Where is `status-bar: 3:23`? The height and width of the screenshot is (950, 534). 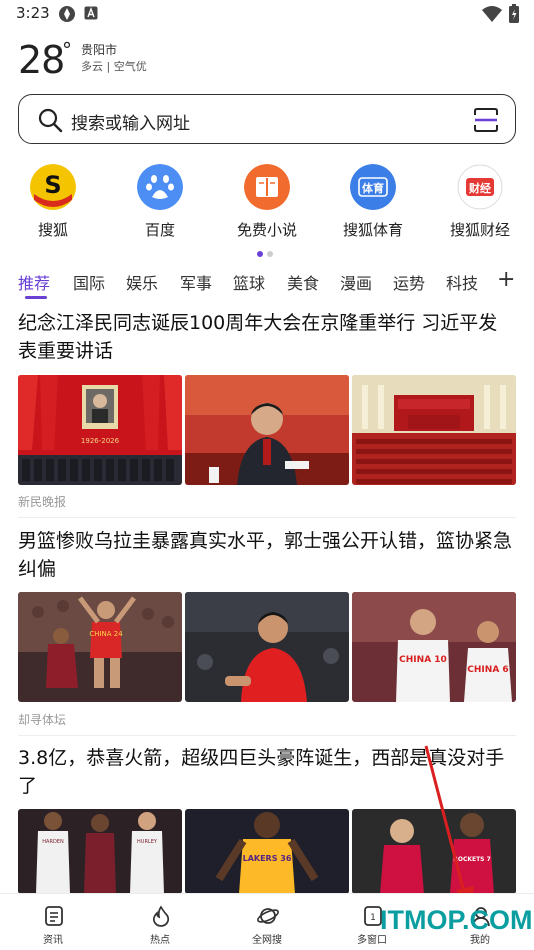
status-bar: 3:23 is located at coordinates (267, 14).